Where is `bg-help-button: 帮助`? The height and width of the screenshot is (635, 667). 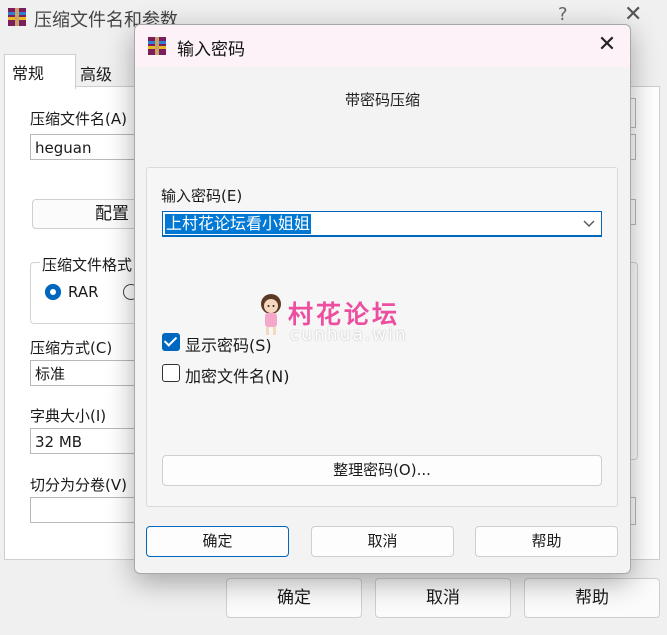
bg-help-button: 帮助 is located at coordinates (592, 598).